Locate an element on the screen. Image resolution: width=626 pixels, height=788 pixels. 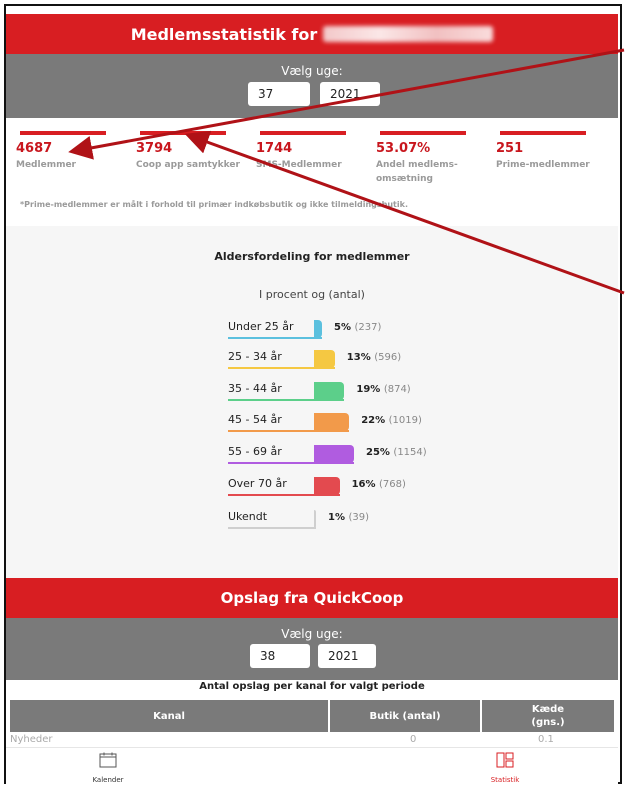
age-value: 5% (237) is located at coordinates (357, 327).